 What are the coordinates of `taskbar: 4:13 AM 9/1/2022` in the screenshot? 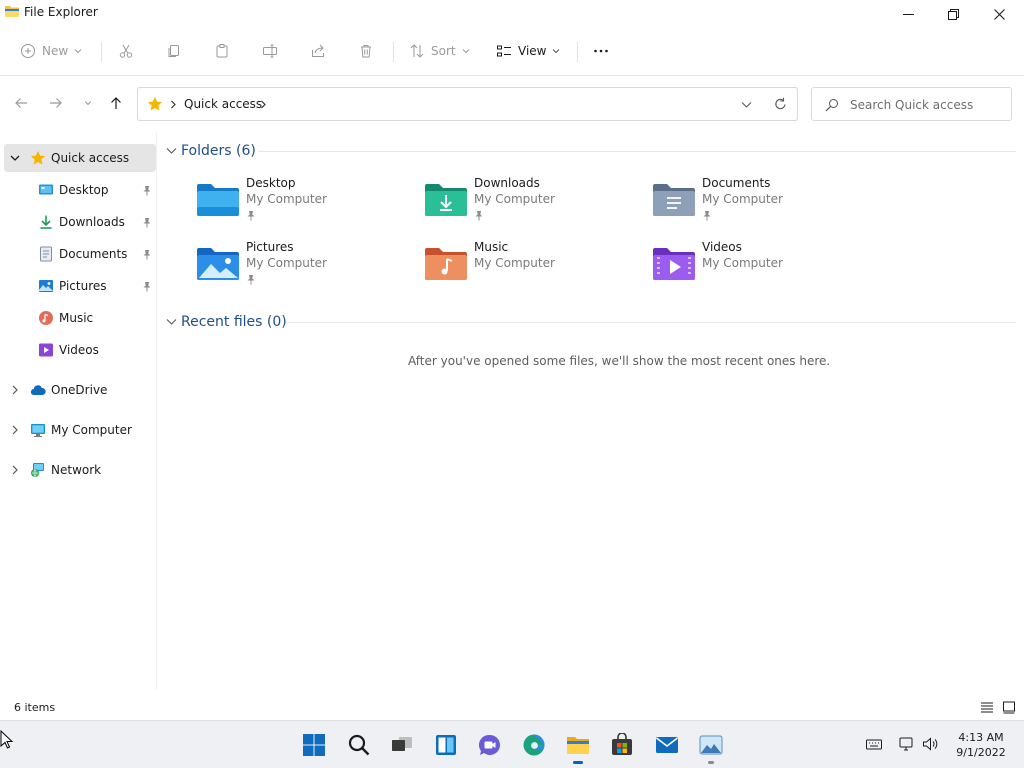 It's located at (512, 744).